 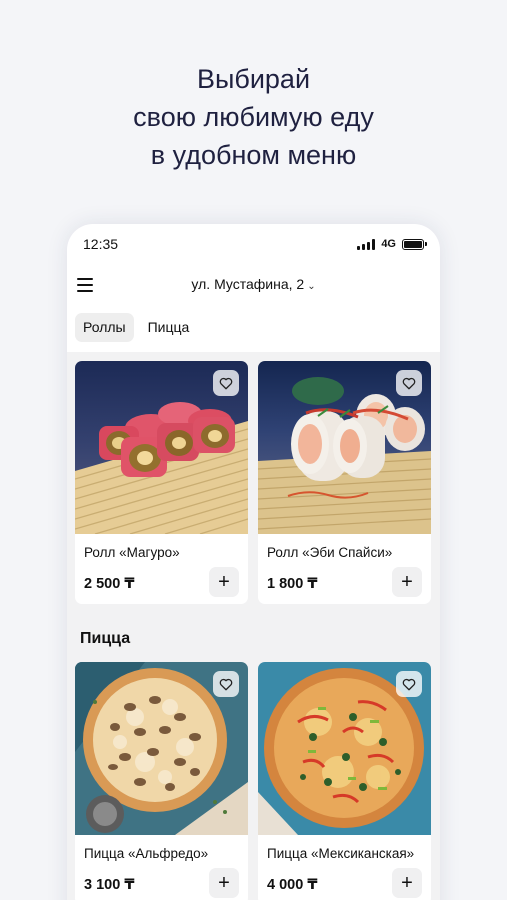 I want to click on product-image-ebi-spicy, so click(x=344, y=447).